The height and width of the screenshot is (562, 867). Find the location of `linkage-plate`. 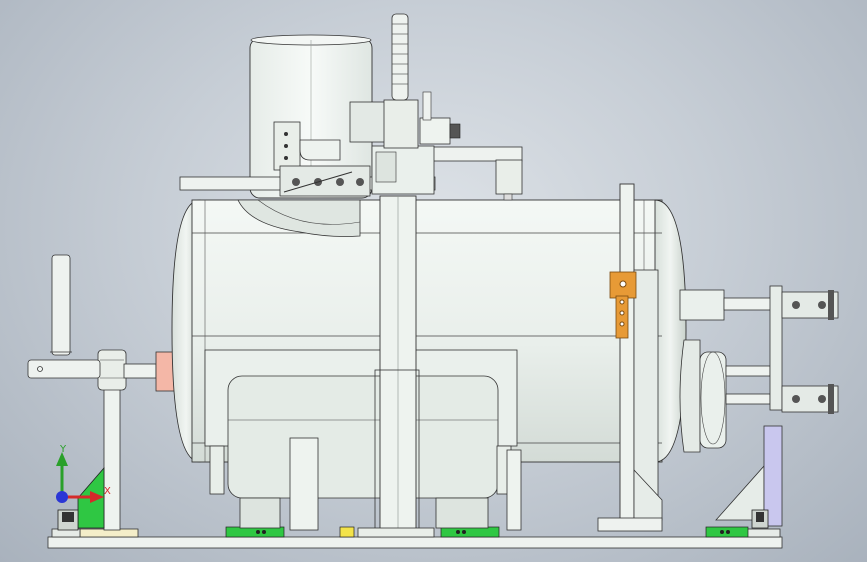

linkage-plate is located at coordinates (325, 181).